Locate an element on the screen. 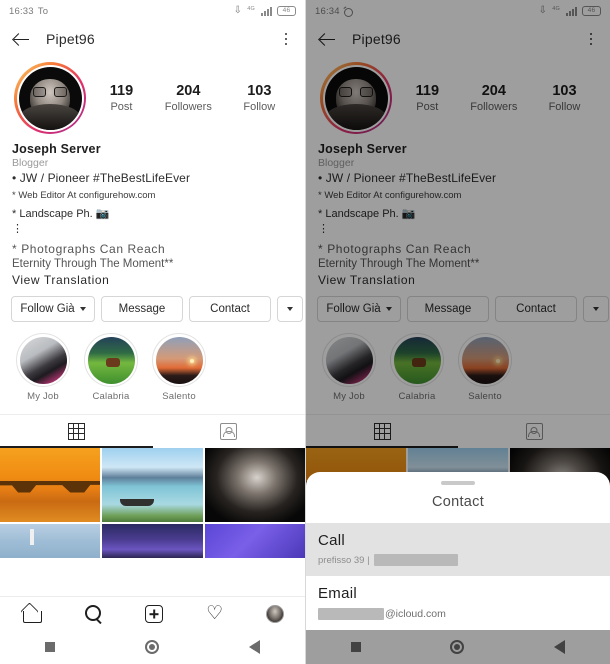 This screenshot has height=664, width=610. highlight-label: My Job is located at coordinates (43, 396).